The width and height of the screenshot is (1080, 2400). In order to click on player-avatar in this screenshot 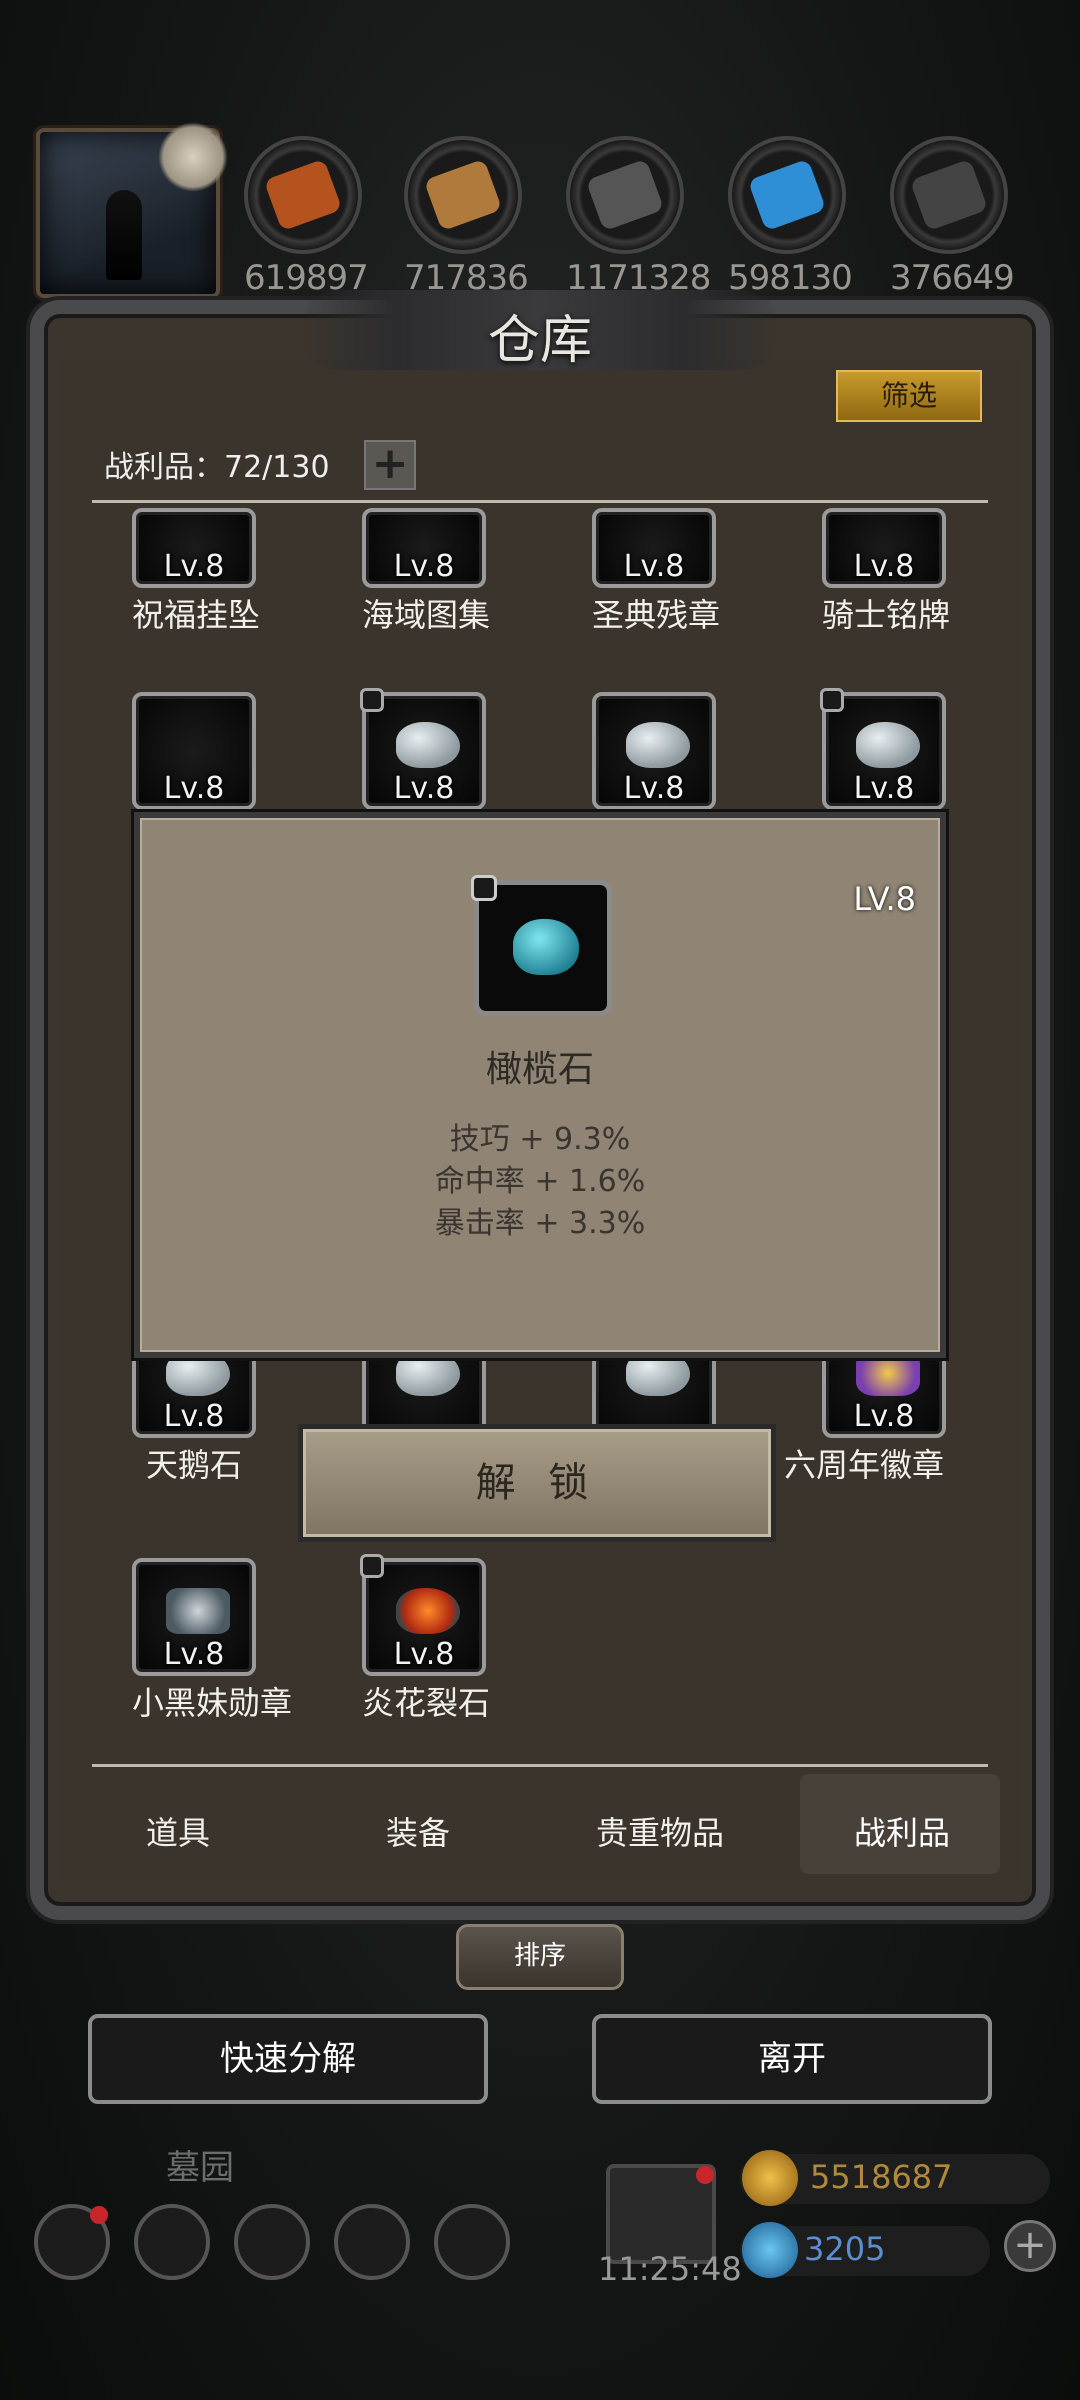, I will do `click(132, 210)`.